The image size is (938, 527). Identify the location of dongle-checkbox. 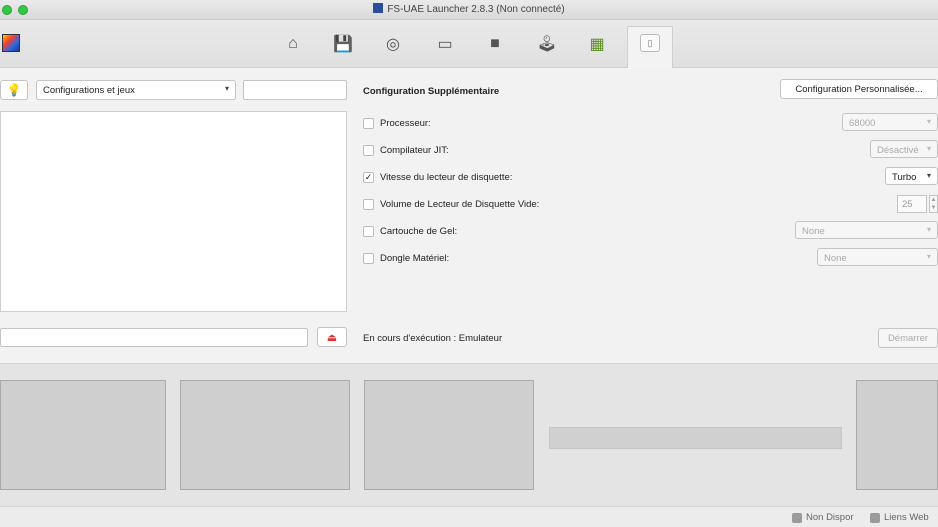
(368, 258).